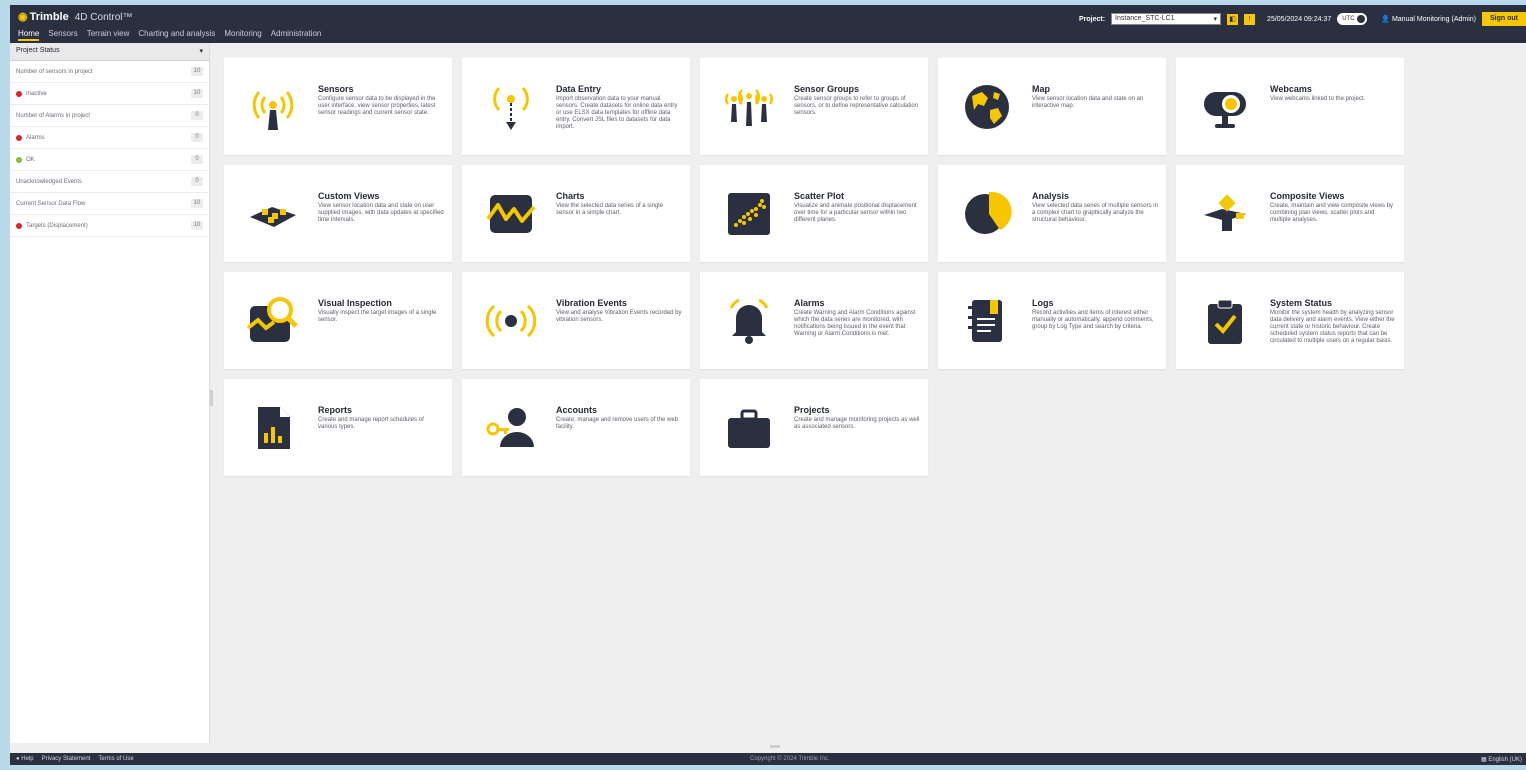  Describe the element at coordinates (115, 759) in the screenshot. I see `terms-link: Terms of Use` at that location.